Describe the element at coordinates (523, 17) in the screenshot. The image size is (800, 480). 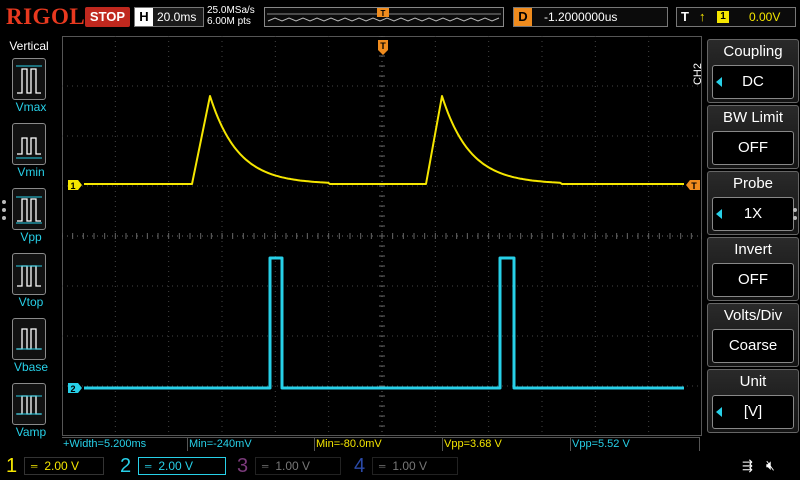
I see `delay-label: D` at that location.